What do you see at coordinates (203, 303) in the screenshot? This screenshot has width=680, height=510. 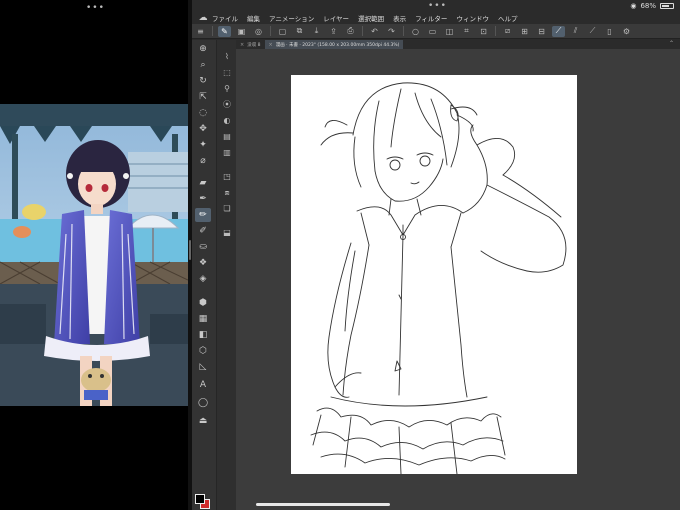 I see `fill-tool-icon: ⬢` at bounding box center [203, 303].